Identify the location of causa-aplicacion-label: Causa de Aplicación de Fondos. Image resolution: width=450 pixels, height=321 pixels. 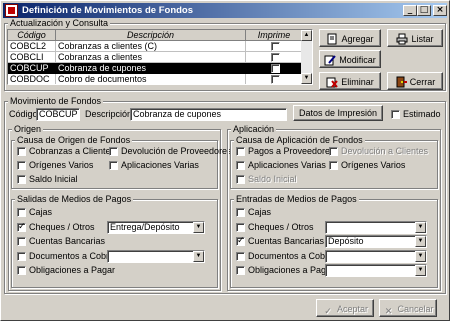
(299, 140).